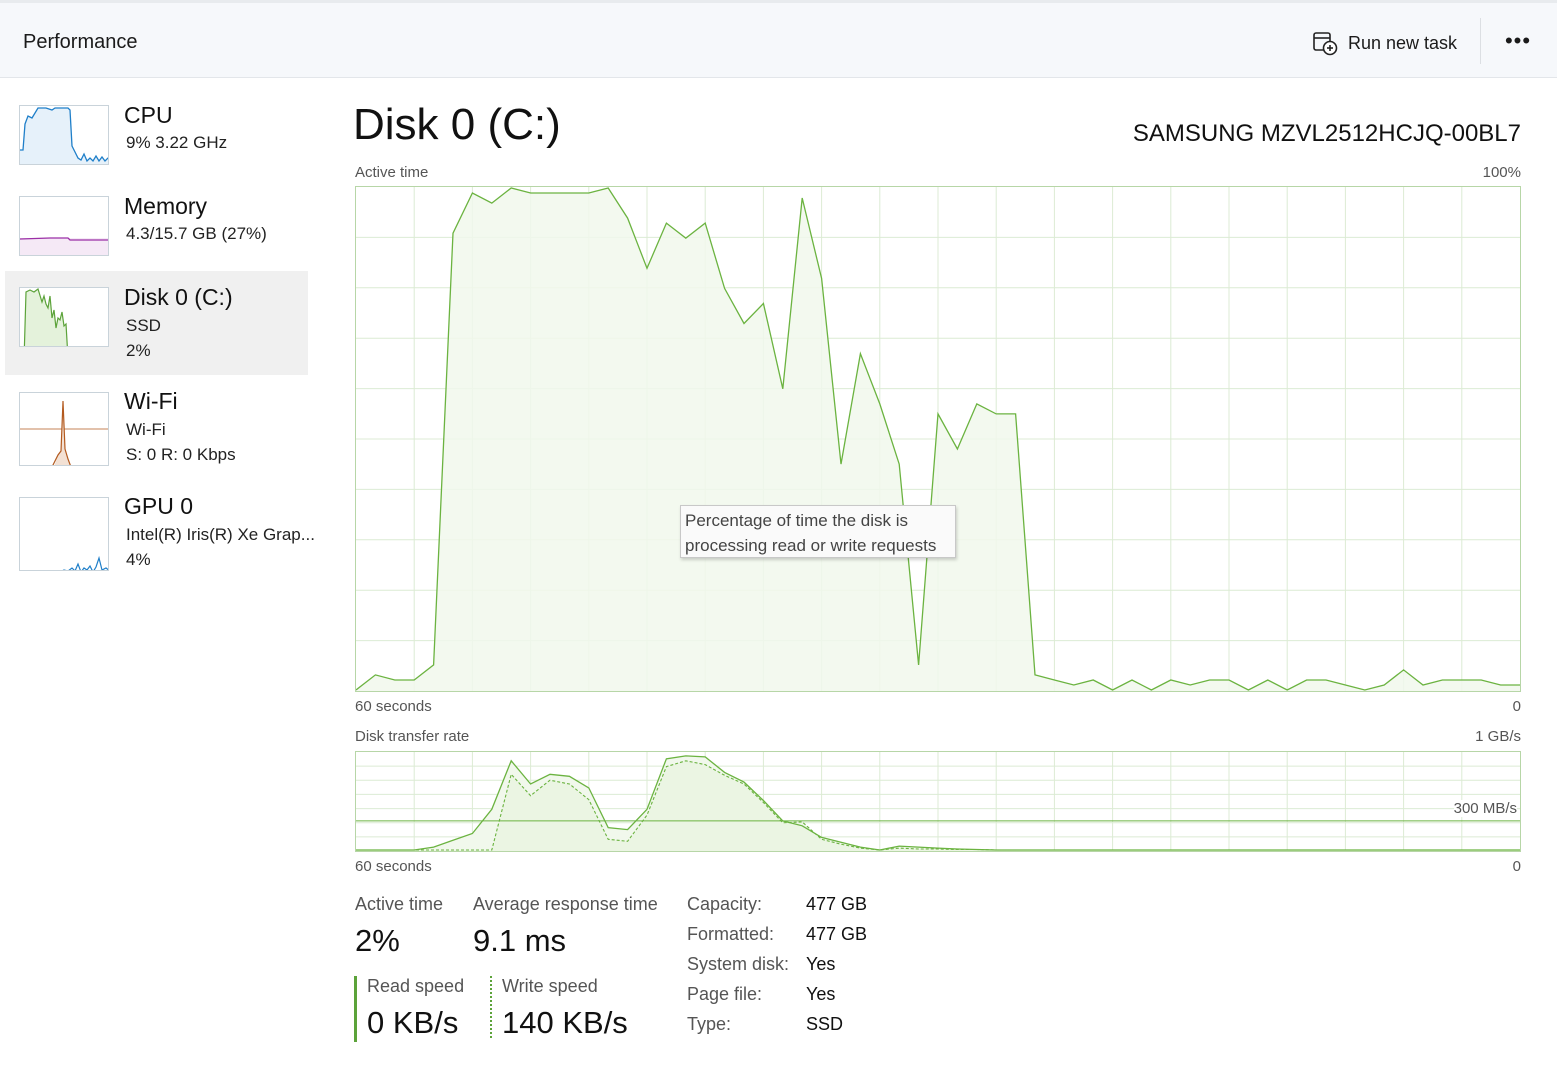 The image size is (1557, 1070). What do you see at coordinates (393, 866) in the screenshot?
I see `transfer-rate-x-left-label: 60 seconds` at bounding box center [393, 866].